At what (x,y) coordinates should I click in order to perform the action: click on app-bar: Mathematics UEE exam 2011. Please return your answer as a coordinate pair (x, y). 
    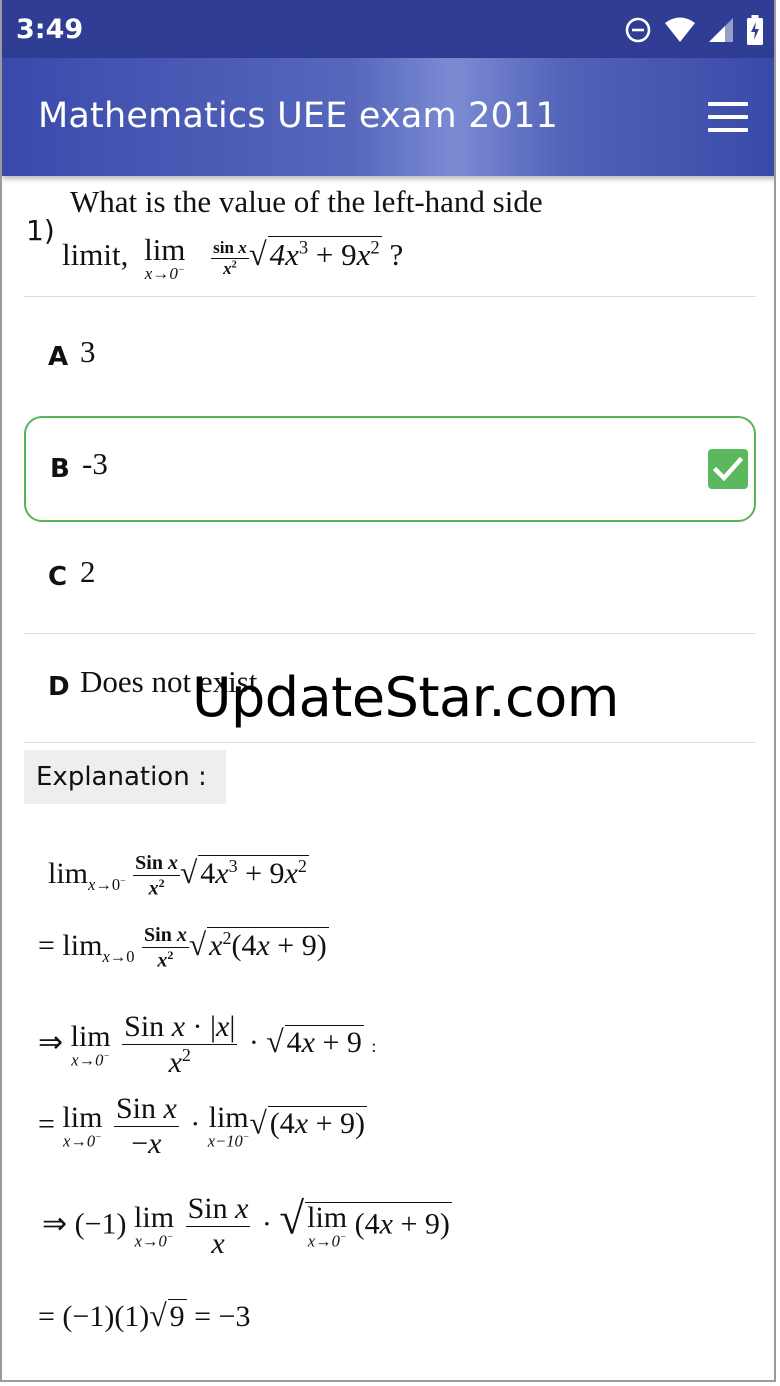
    Looking at the image, I should click on (388, 117).